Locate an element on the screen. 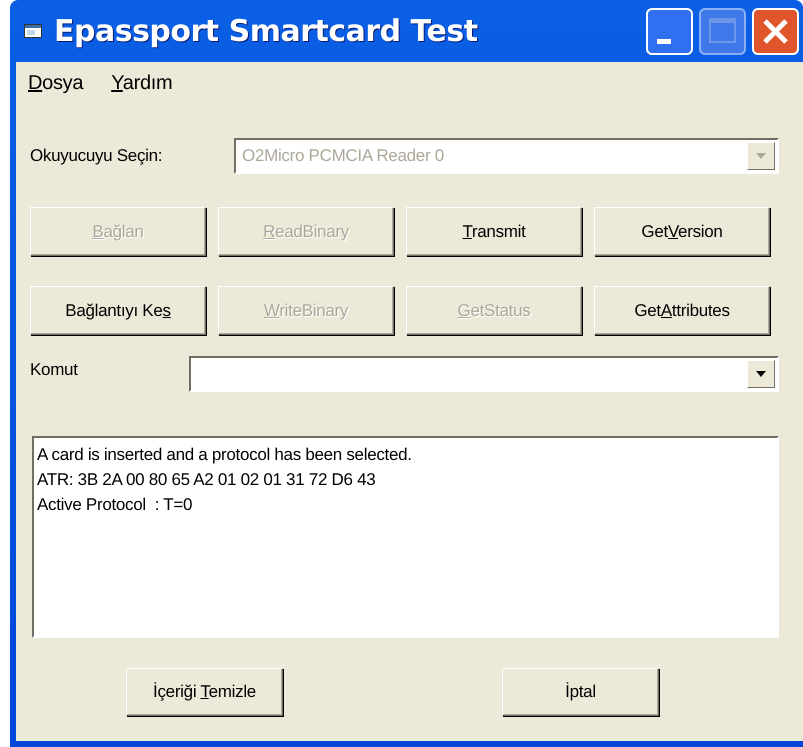  action-button: Bağlantıyı Kes is located at coordinates (118, 310).